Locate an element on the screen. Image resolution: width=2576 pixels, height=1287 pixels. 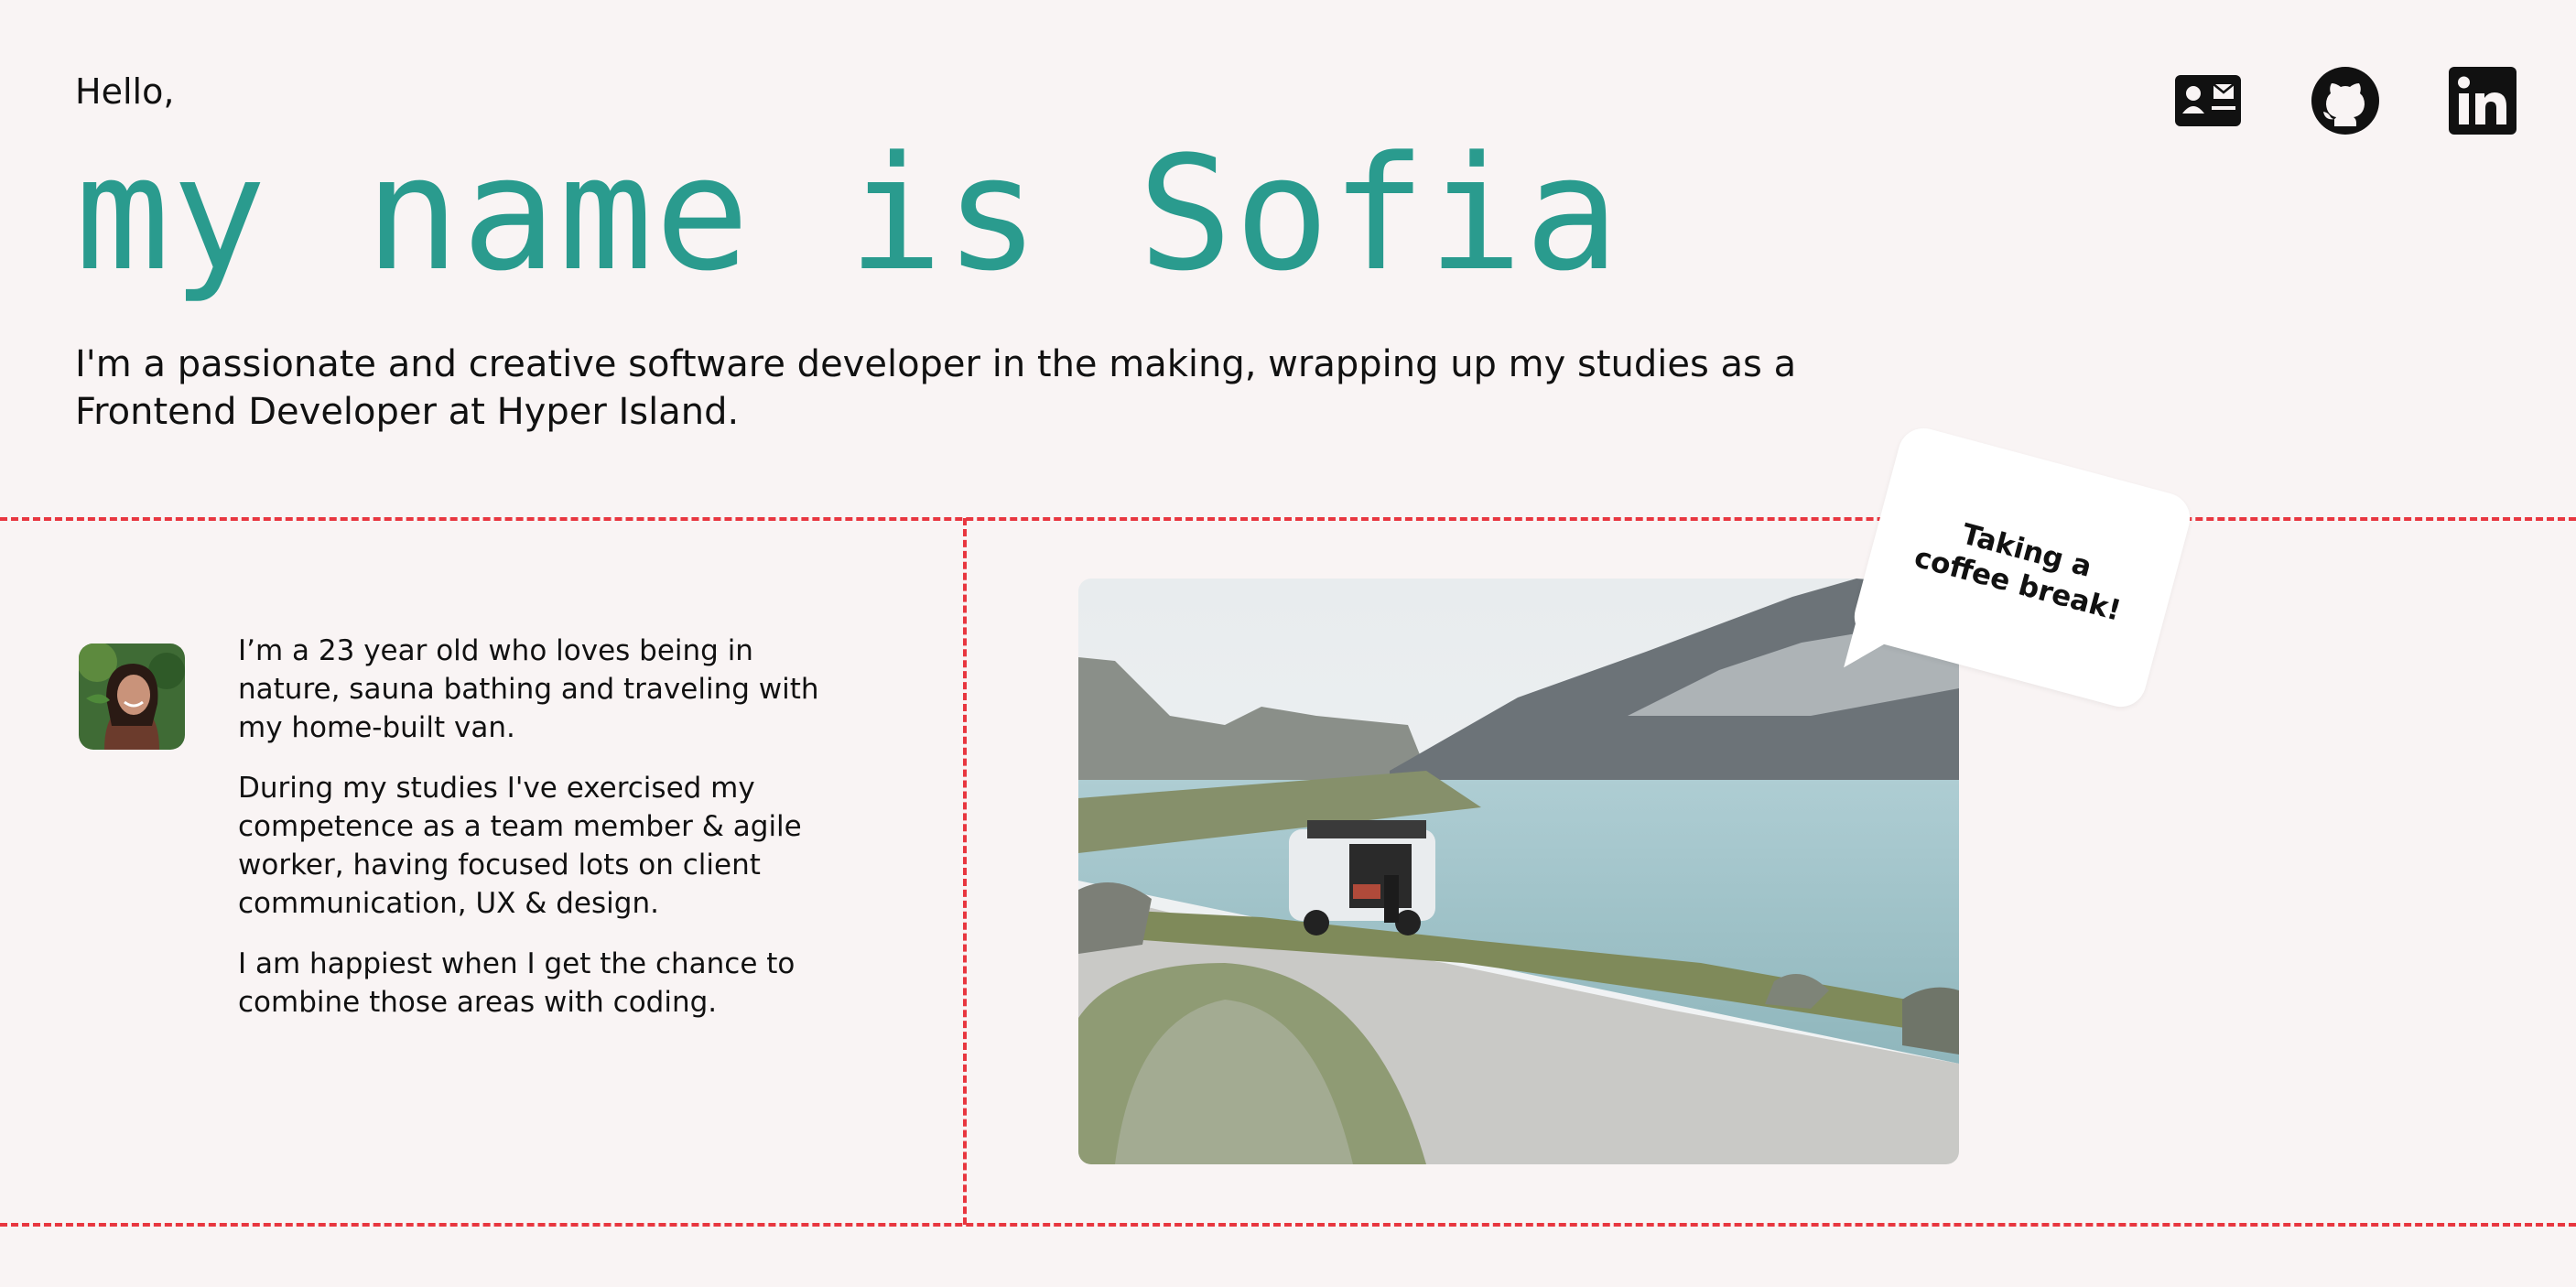
contact-card-icon is located at coordinates (2208, 100).